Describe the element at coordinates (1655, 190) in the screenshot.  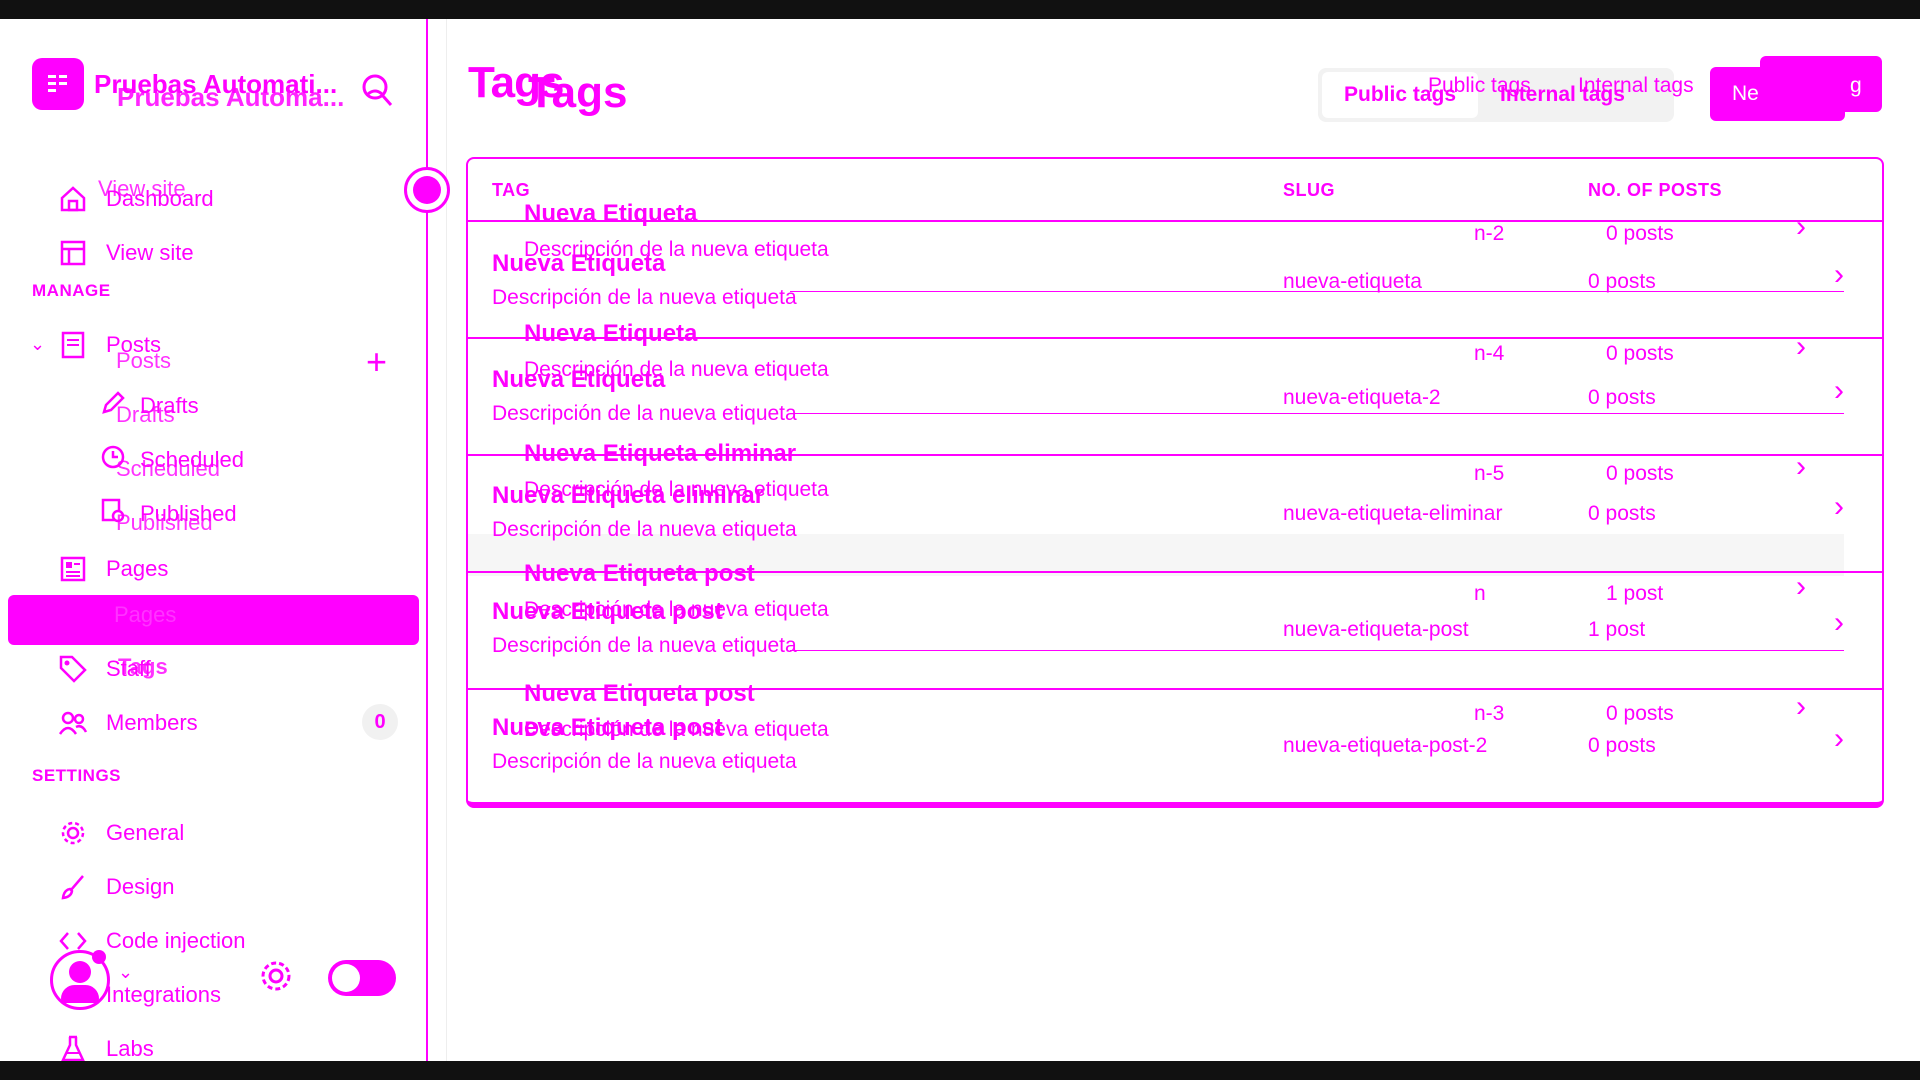
I see `column-header-posts: NO. OF POSTS` at that location.